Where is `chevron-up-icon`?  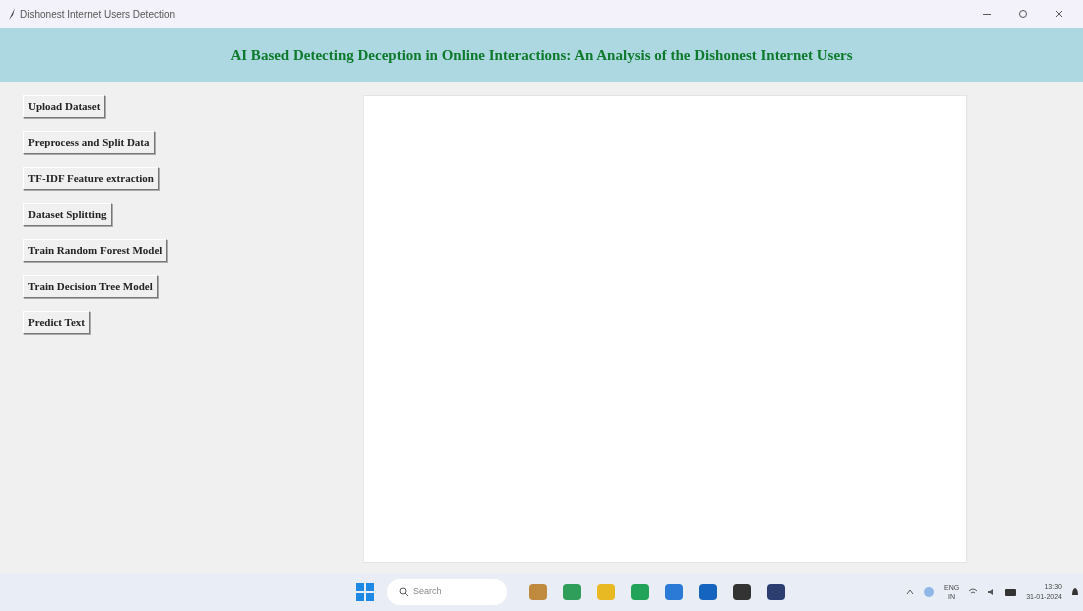
chevron-up-icon is located at coordinates (910, 592).